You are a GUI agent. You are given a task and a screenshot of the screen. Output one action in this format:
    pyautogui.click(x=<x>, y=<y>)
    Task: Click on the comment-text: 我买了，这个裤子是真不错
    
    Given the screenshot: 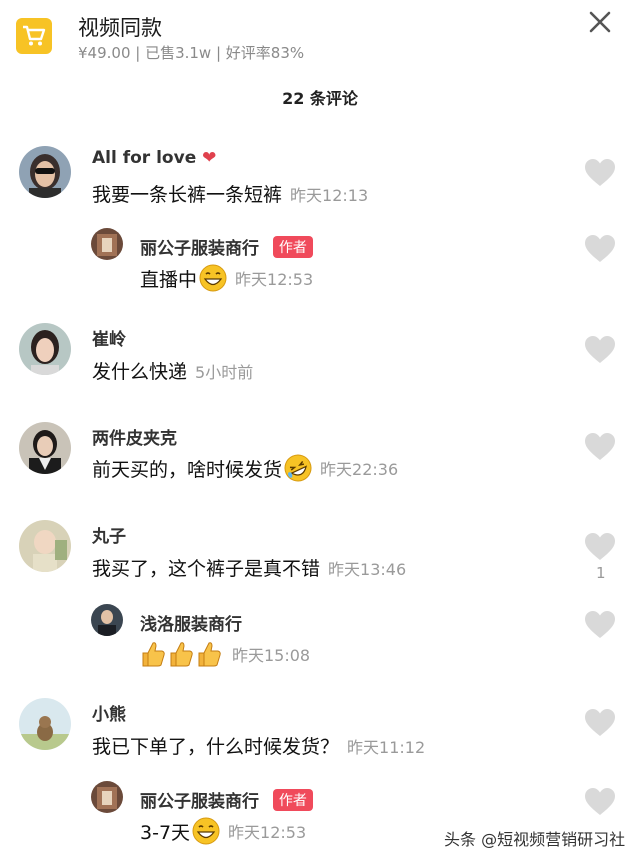 What is the action you would take?
    pyautogui.click(x=206, y=569)
    